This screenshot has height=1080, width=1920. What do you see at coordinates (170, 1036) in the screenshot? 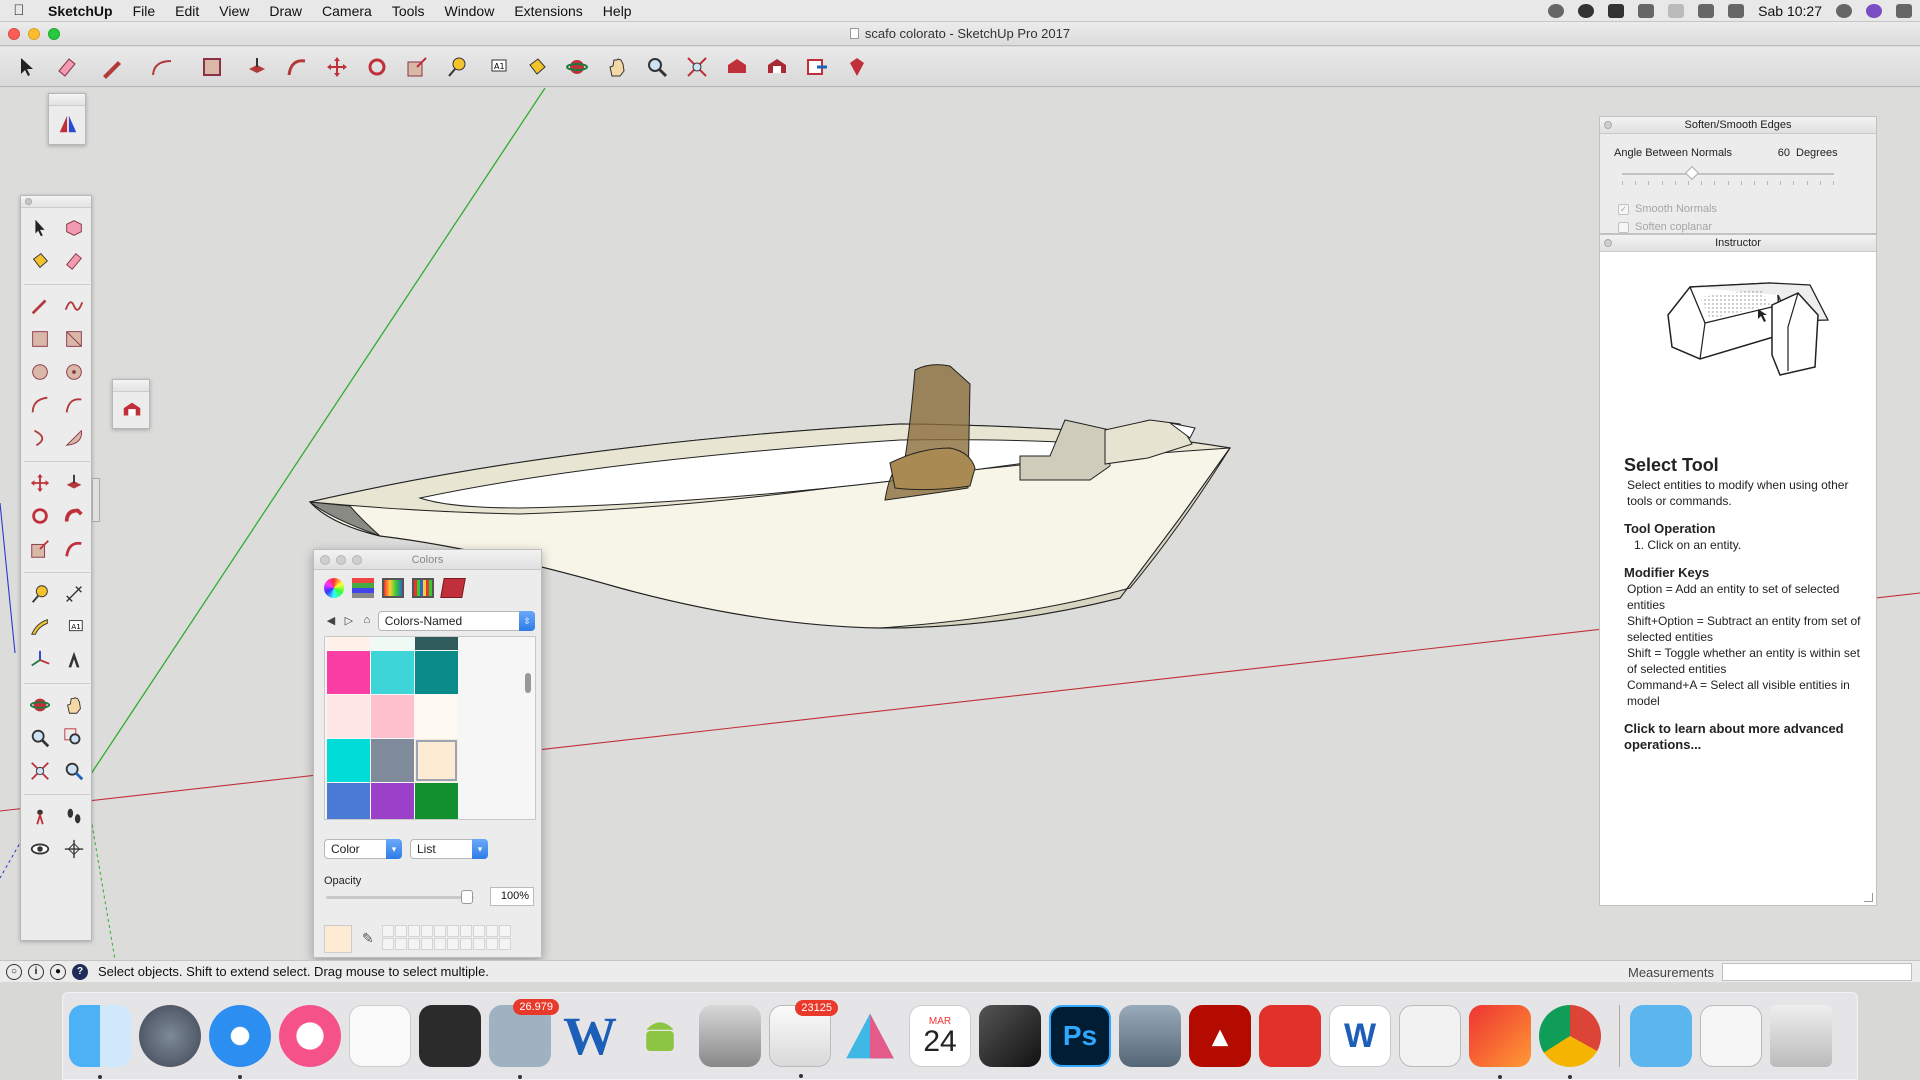
I see `launchpad-icon` at bounding box center [170, 1036].